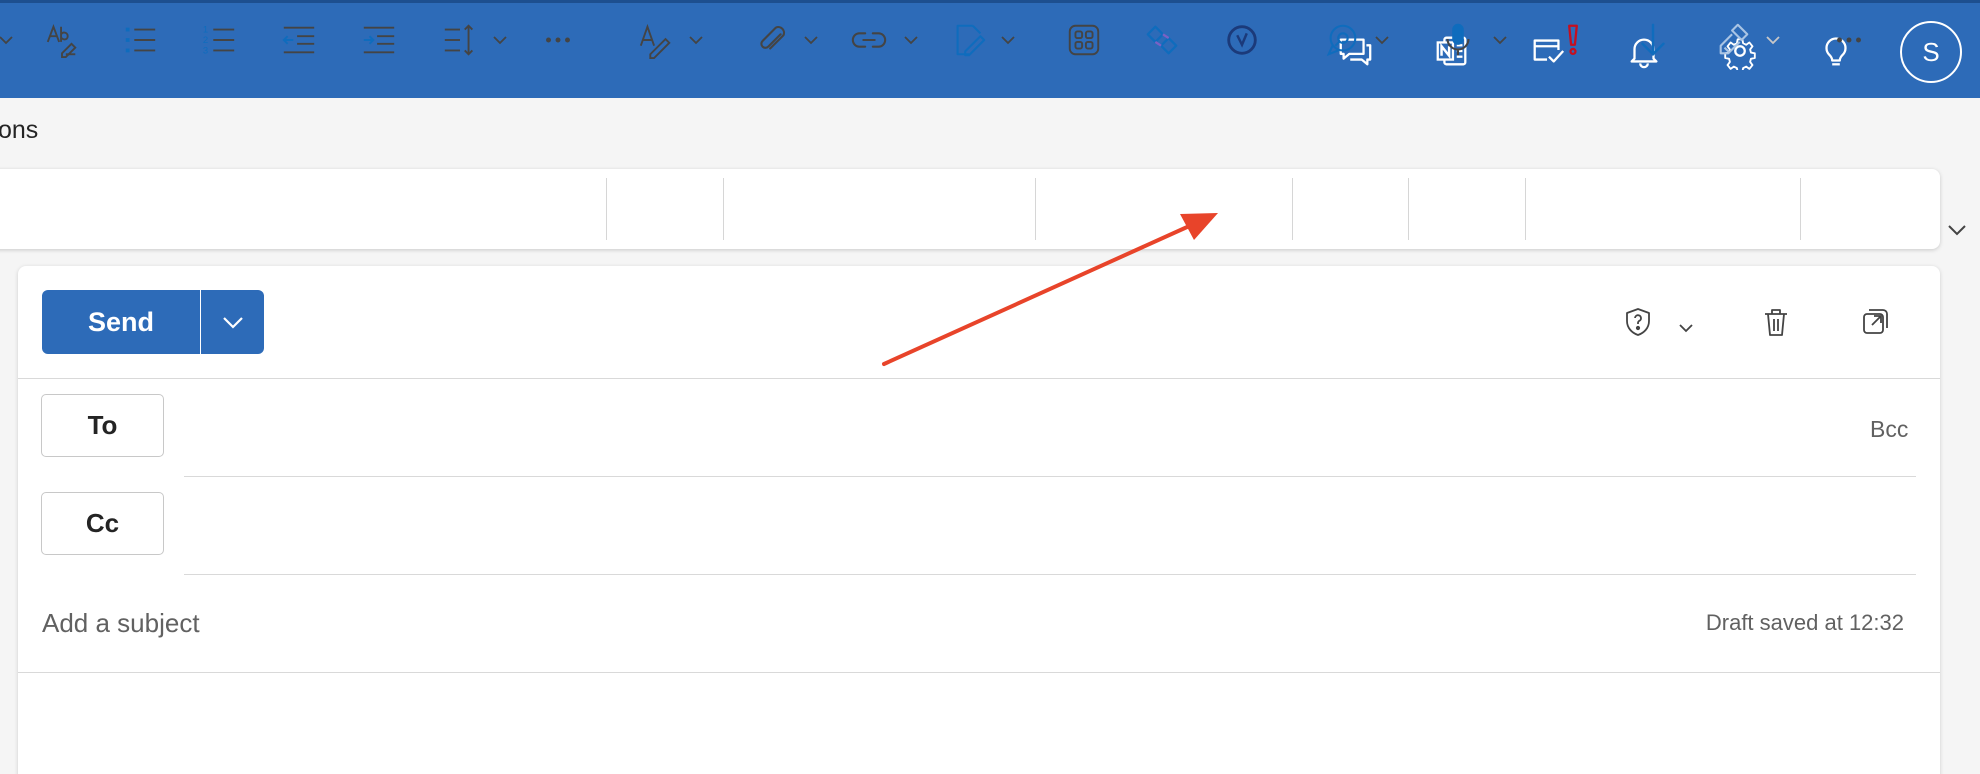  What do you see at coordinates (1849, 40) in the screenshot?
I see `more-options-icon` at bounding box center [1849, 40].